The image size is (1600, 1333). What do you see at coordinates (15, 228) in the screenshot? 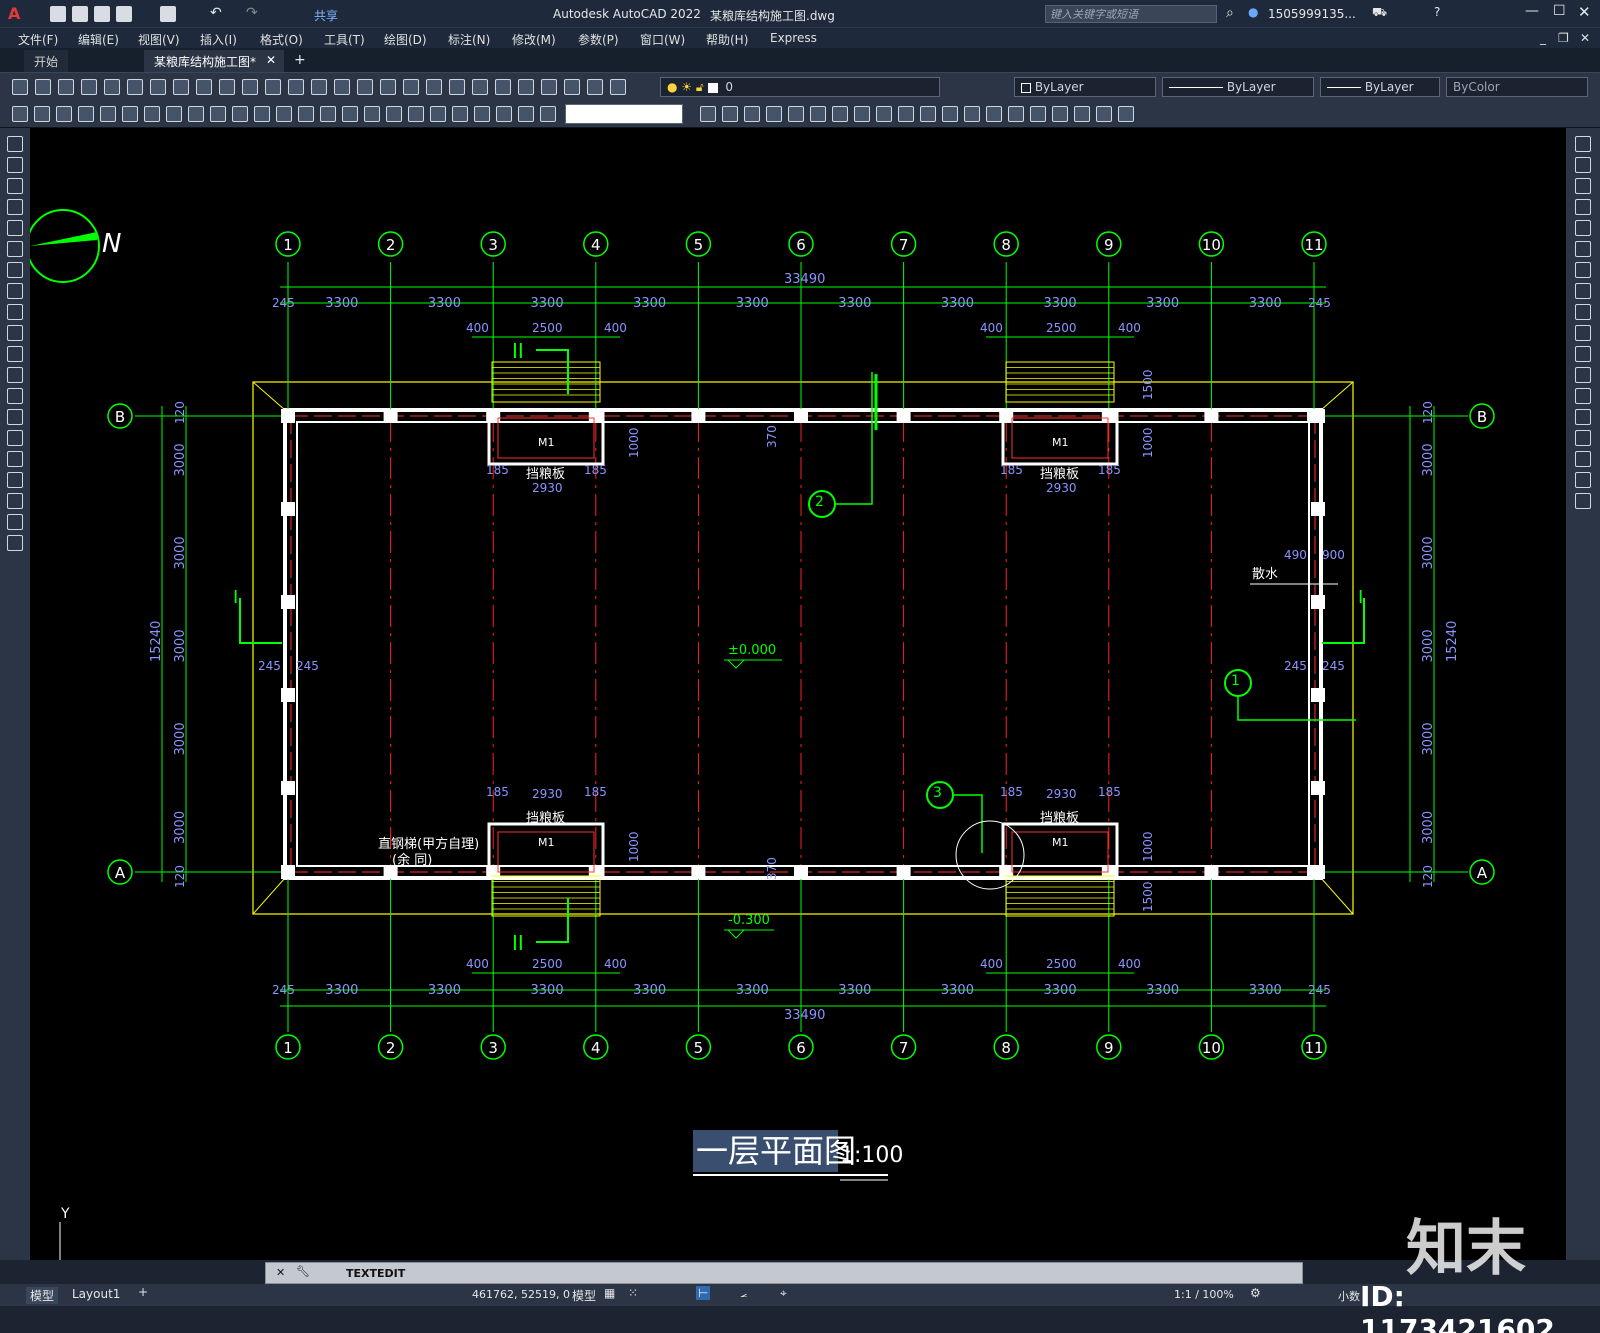
I see `draw-tool-5-icon` at bounding box center [15, 228].